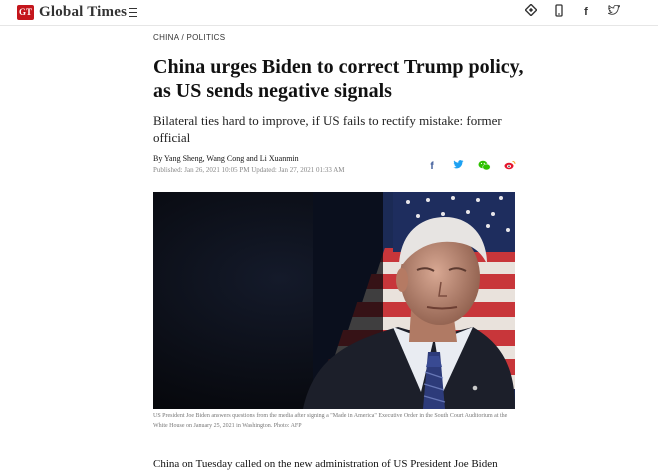  What do you see at coordinates (329, 13) in the screenshot?
I see `top-navigation-bar: GT Global Times f` at bounding box center [329, 13].